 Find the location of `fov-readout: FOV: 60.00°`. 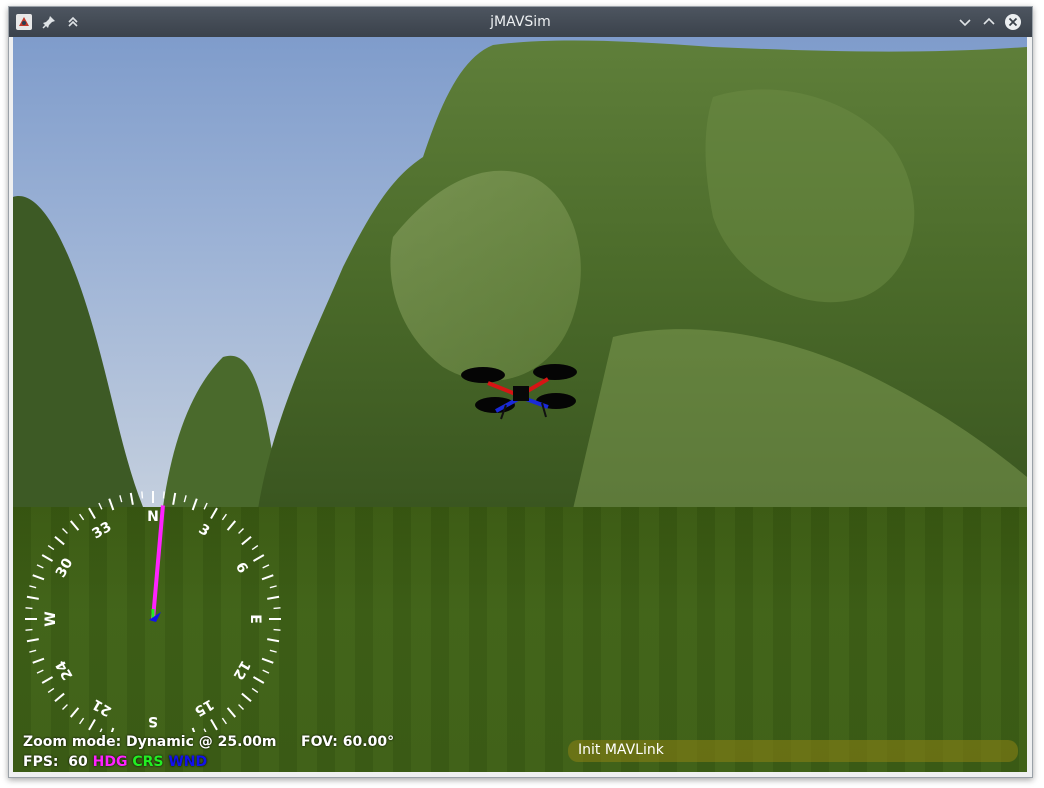

fov-readout: FOV: 60.00° is located at coordinates (347, 742).